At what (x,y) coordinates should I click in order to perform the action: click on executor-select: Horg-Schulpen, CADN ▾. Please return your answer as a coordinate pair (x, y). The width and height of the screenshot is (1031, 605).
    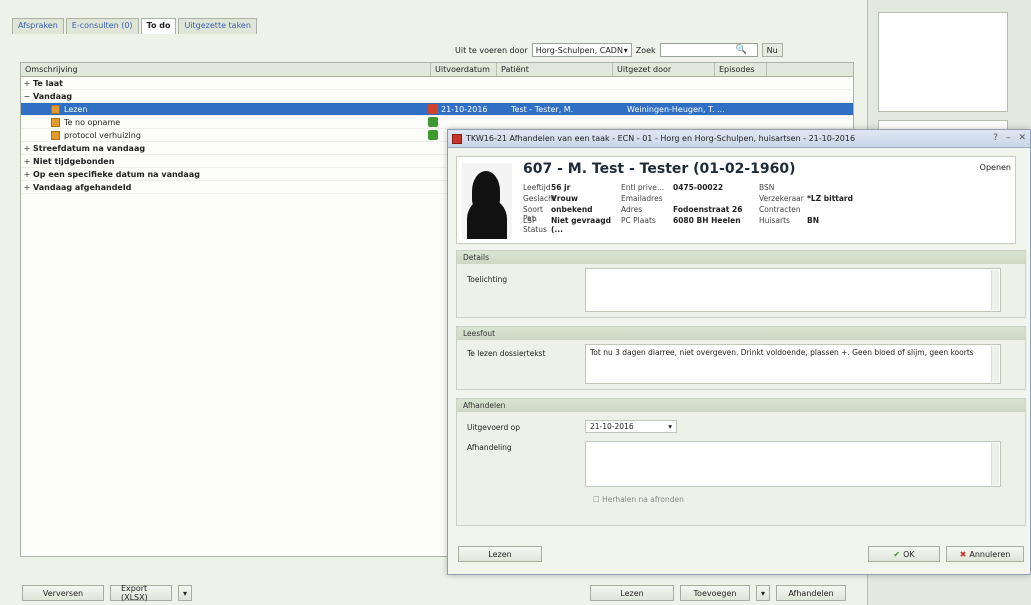
    Looking at the image, I should click on (581, 50).